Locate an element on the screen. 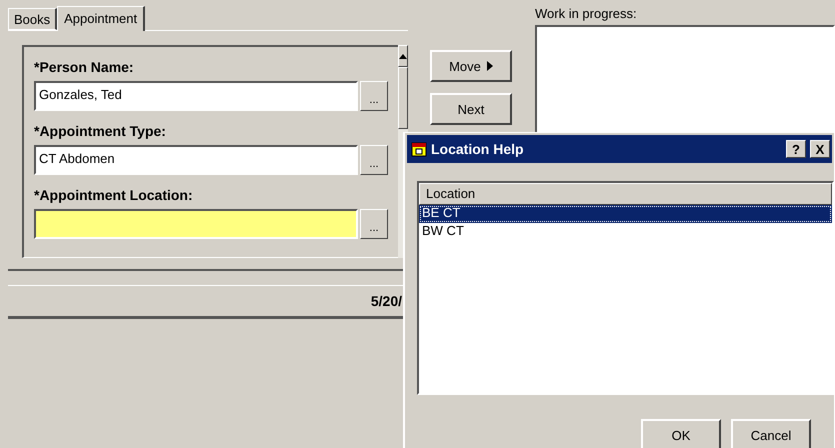 This screenshot has width=835, height=448. dialog-title: Location Help is located at coordinates (478, 149).